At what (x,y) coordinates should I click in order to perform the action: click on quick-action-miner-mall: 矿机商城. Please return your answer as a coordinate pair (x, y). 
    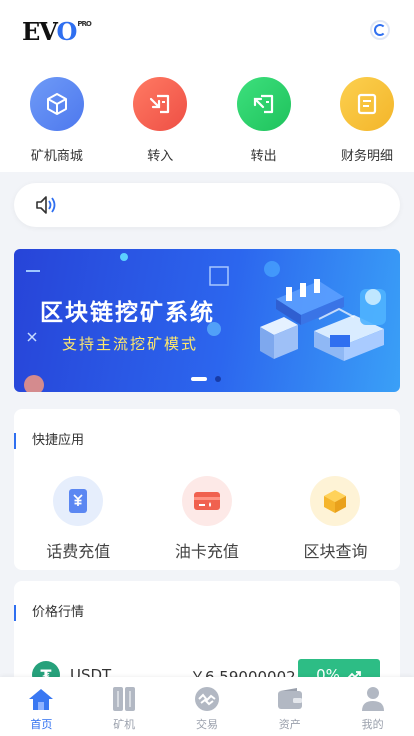
    Looking at the image, I should click on (57, 117).